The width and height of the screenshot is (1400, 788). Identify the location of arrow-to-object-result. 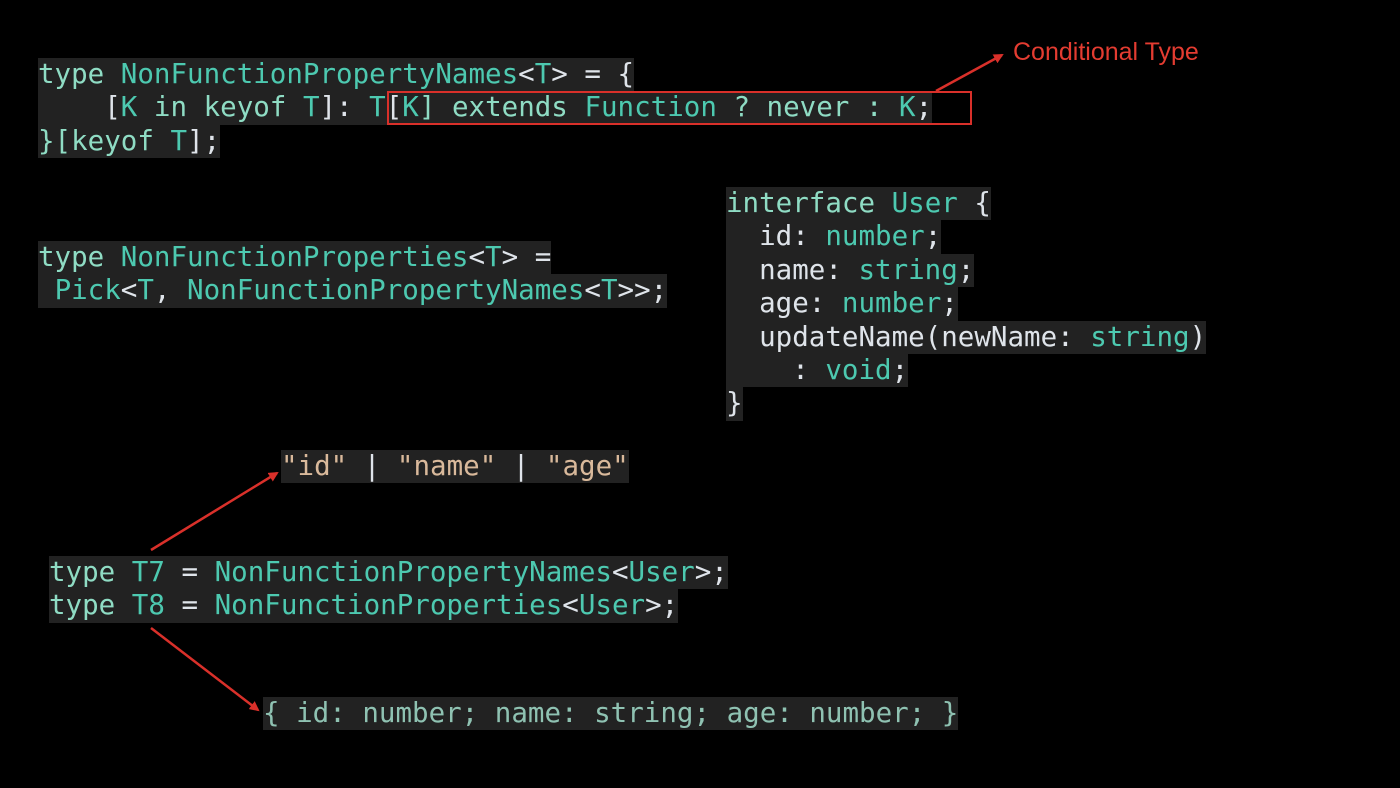
(205, 669).